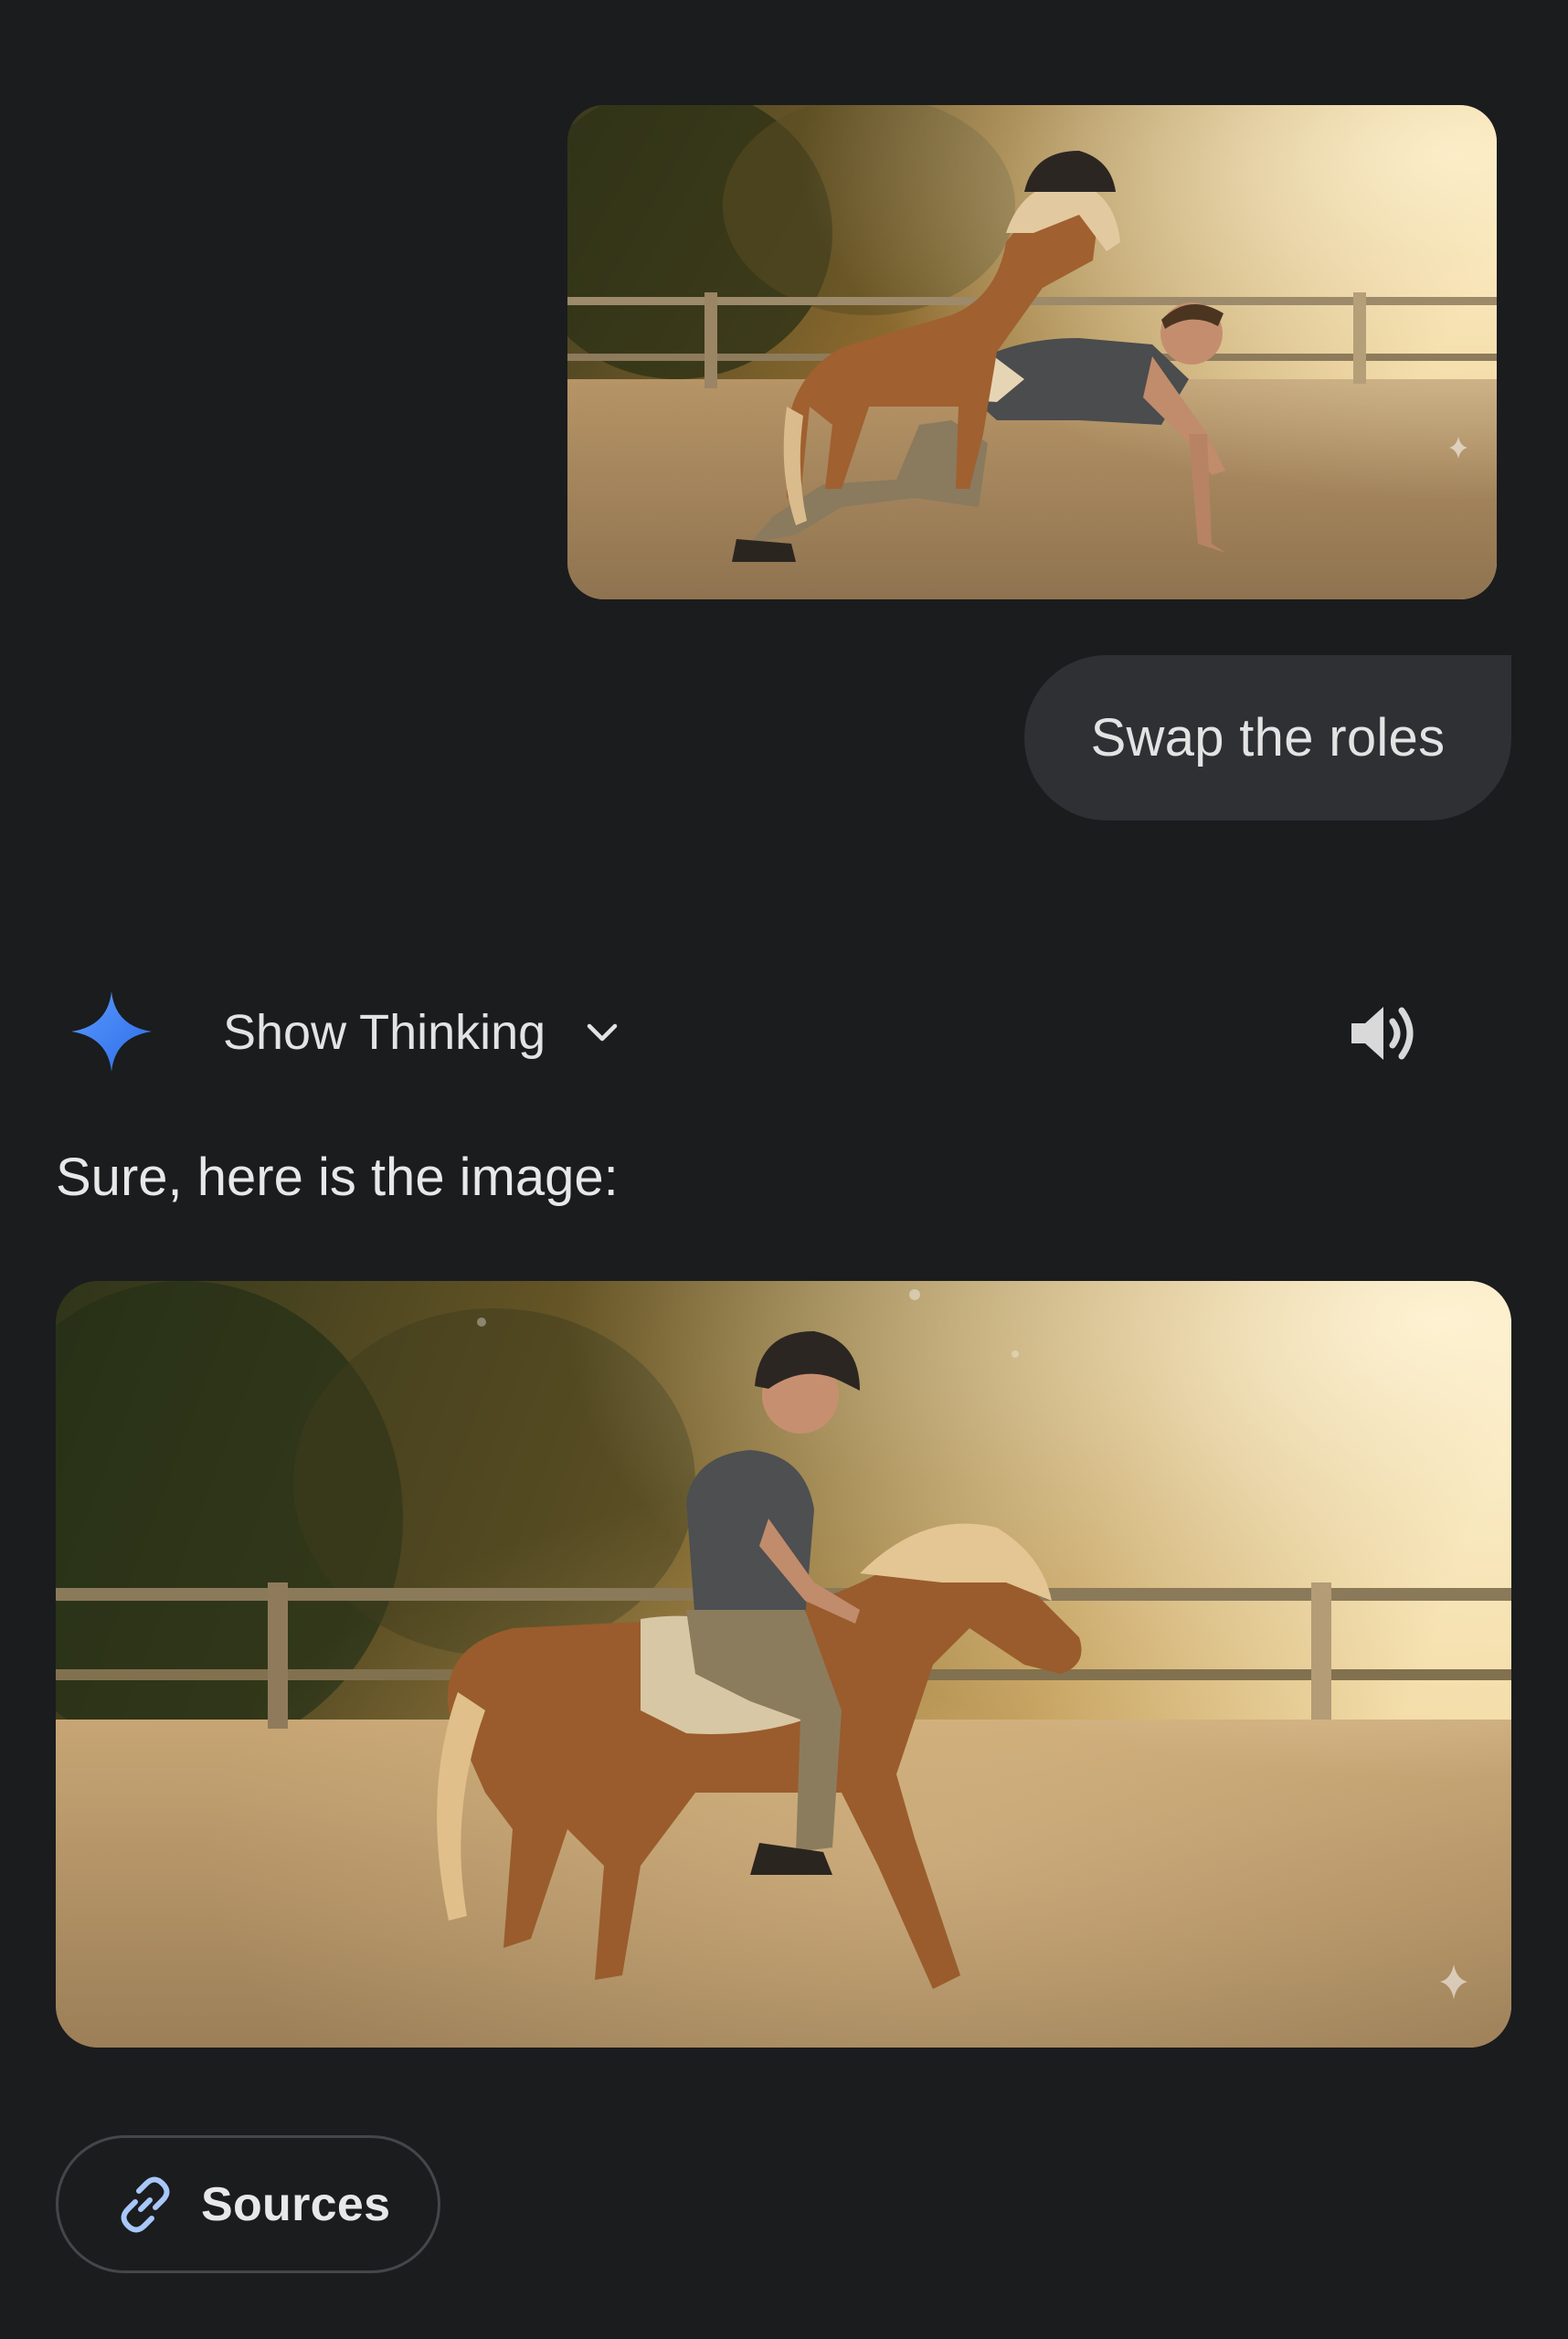  What do you see at coordinates (338, 1178) in the screenshot?
I see `response-text: Sure, here is the image:` at bounding box center [338, 1178].